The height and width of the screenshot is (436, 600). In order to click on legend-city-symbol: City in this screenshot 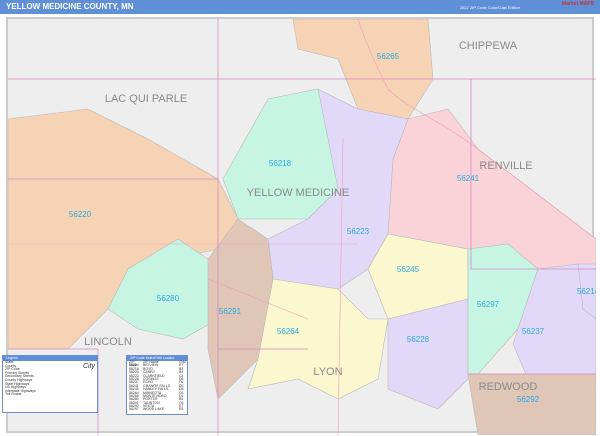, I will do `click(89, 366)`.